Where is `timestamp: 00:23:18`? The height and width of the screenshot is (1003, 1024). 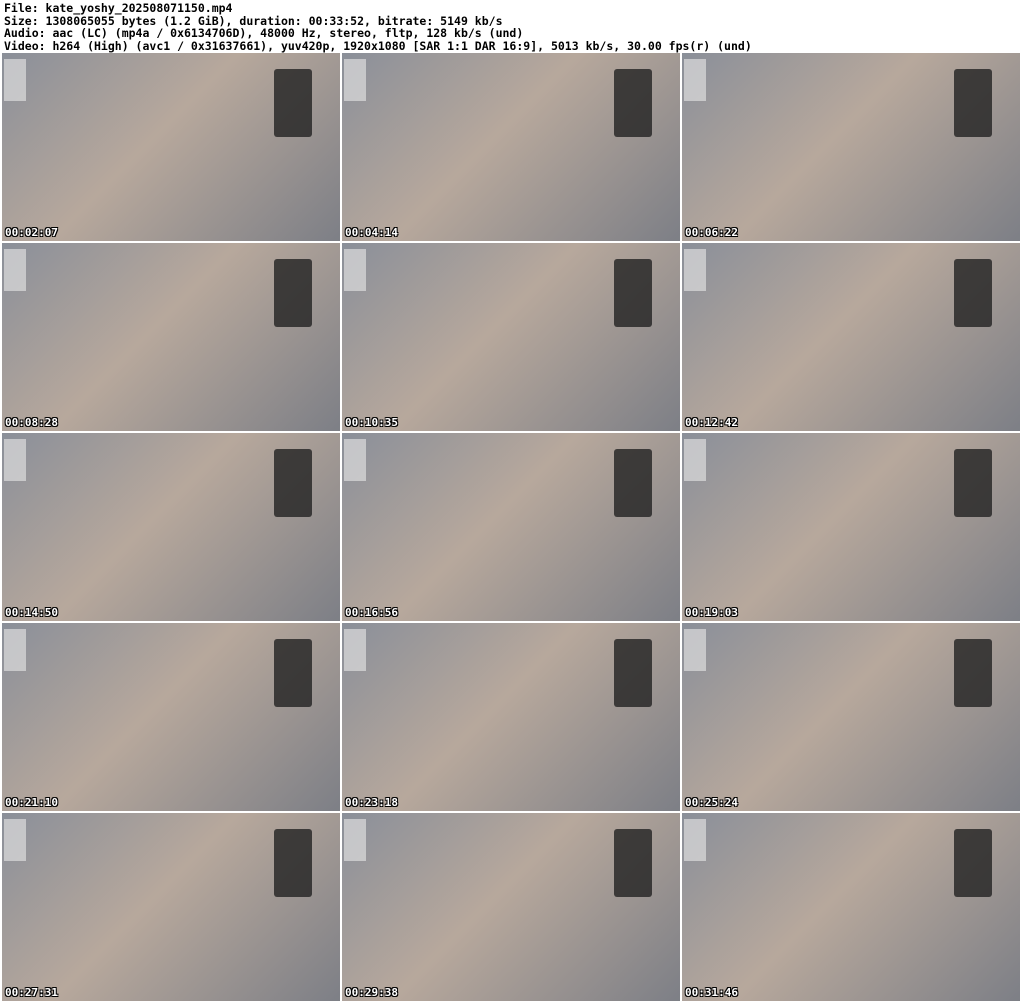
timestamp: 00:23:18 is located at coordinates (371, 802).